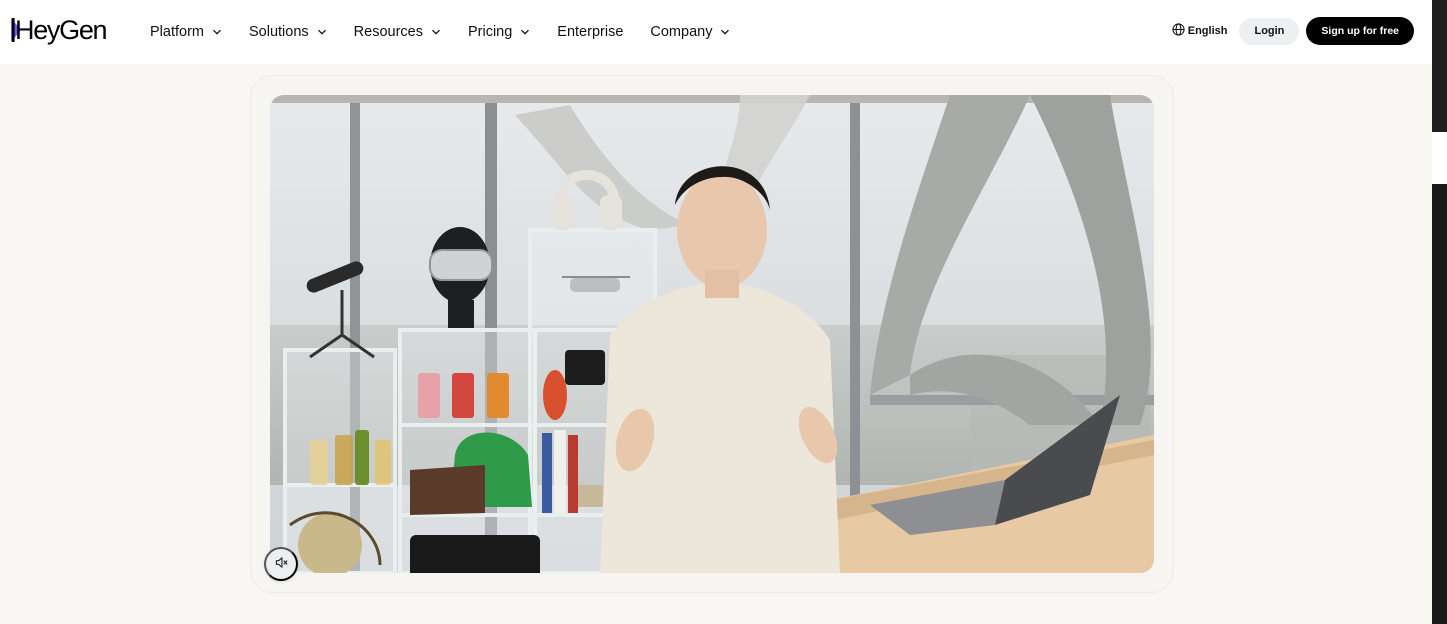  What do you see at coordinates (177, 32) in the screenshot?
I see `menu-platform-label: Platform` at bounding box center [177, 32].